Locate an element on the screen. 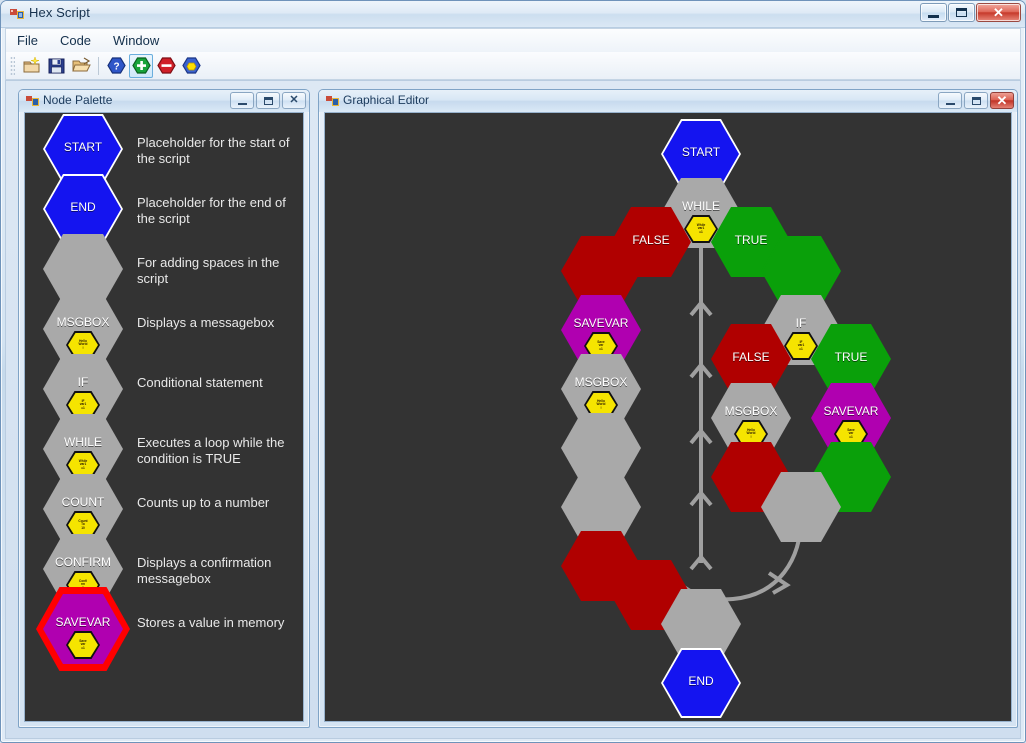 The height and width of the screenshot is (743, 1026). palette-item-if: IF IF var1 =1 Conditional statement is located at coordinates (164, 389).